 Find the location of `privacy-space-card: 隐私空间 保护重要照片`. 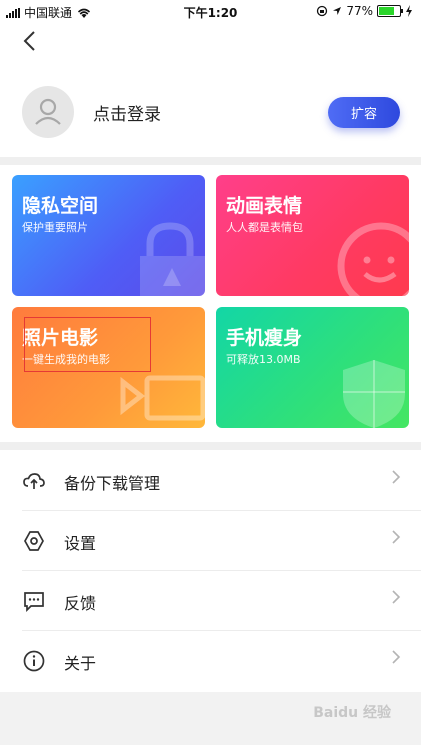

privacy-space-card: 隐私空间 保护重要照片 is located at coordinates (108, 235).